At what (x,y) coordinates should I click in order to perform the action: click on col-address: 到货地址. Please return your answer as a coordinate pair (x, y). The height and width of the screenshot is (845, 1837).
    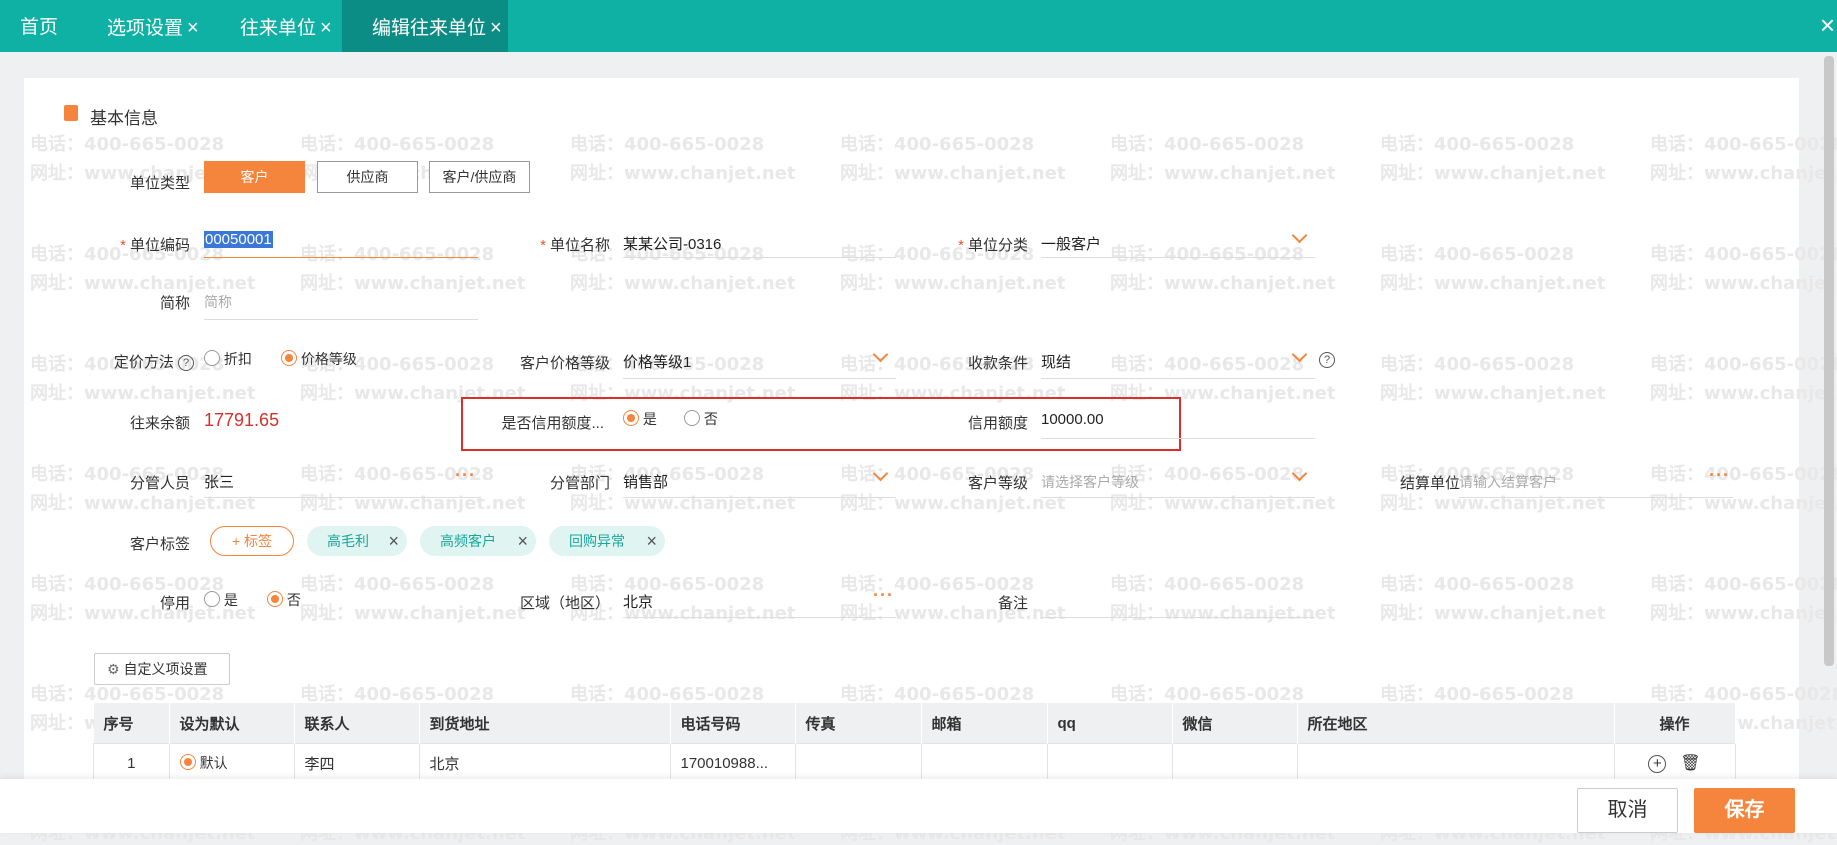
    Looking at the image, I should click on (545, 723).